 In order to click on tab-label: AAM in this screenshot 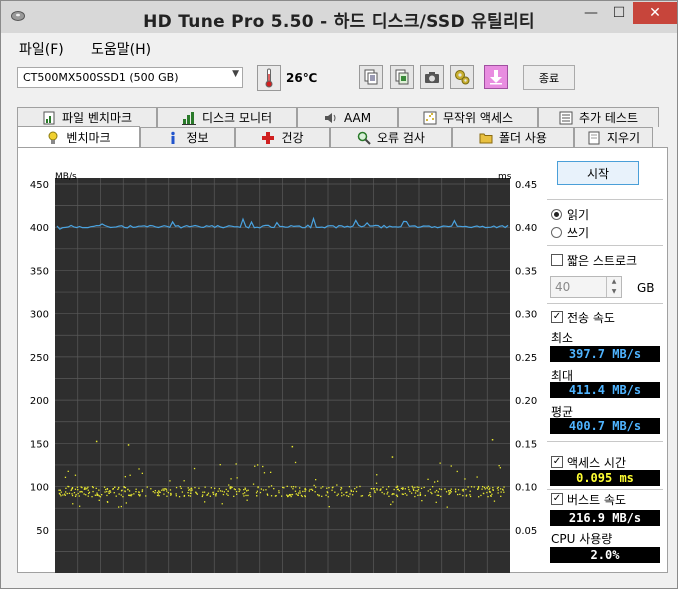, I will do `click(357, 117)`.